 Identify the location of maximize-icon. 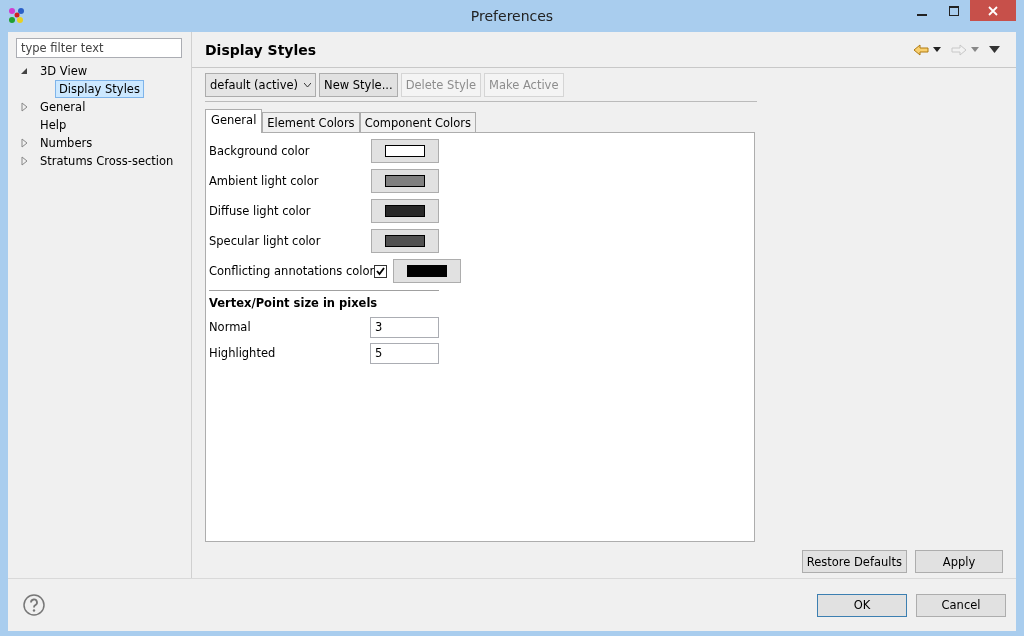
(954, 10).